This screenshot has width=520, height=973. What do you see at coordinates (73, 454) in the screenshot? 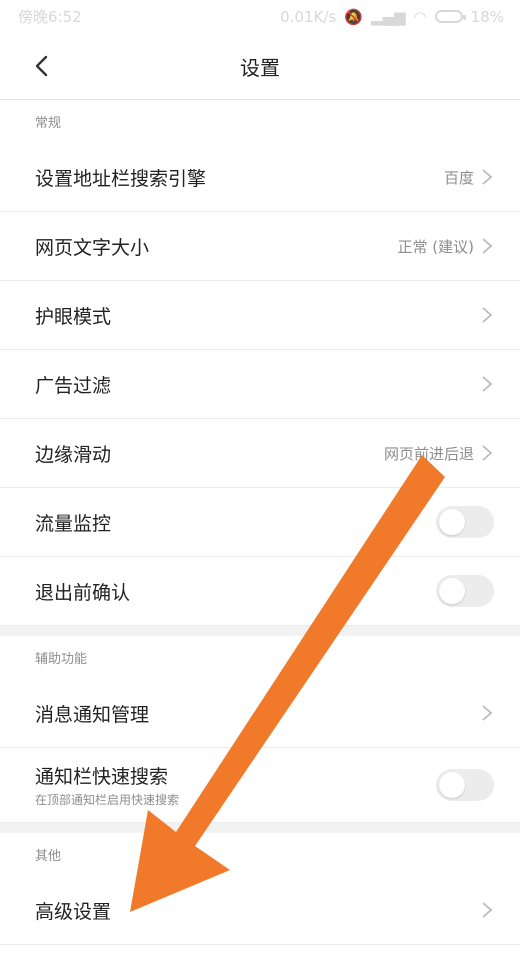
I see `row-label: 边缘滑动` at bounding box center [73, 454].